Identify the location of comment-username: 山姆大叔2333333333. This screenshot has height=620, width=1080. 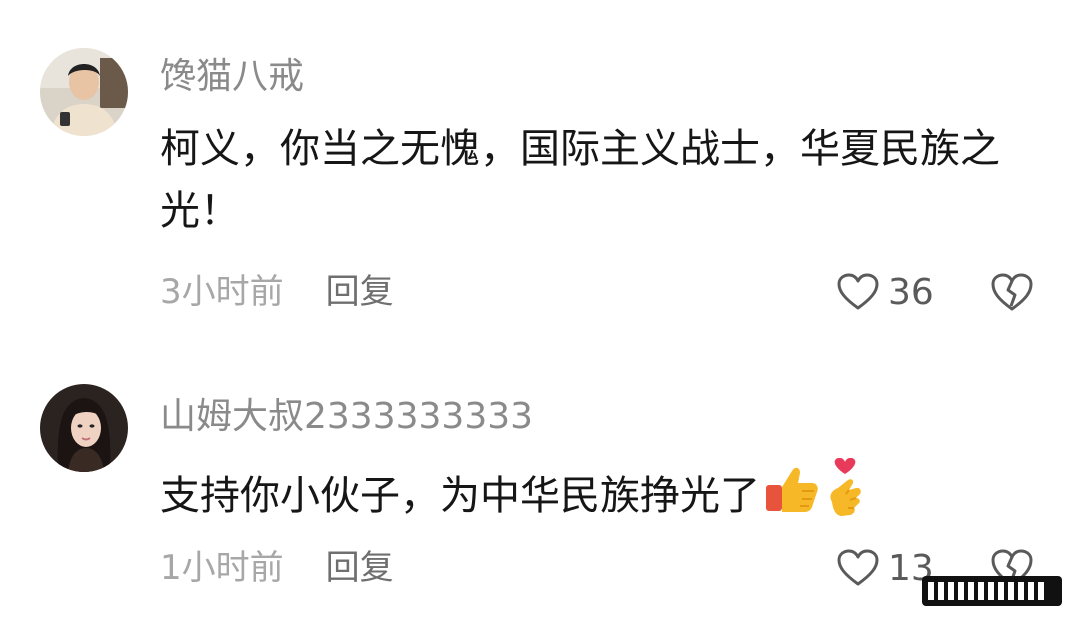
(346, 417).